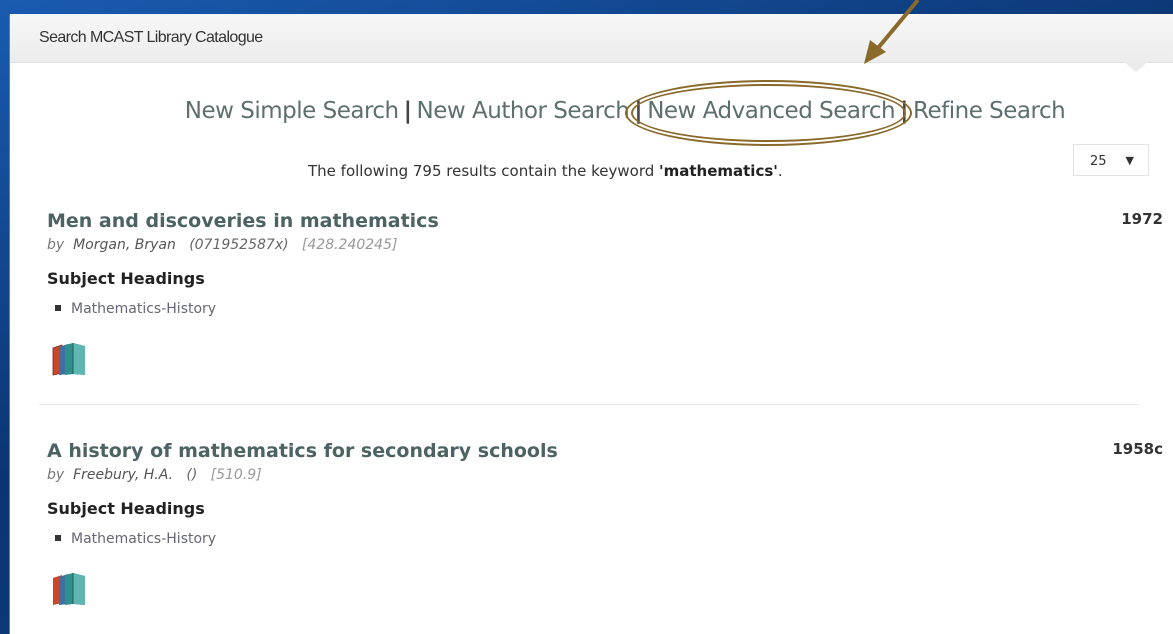 The width and height of the screenshot is (1173, 634). I want to click on record-year: 1972, so click(1142, 219).